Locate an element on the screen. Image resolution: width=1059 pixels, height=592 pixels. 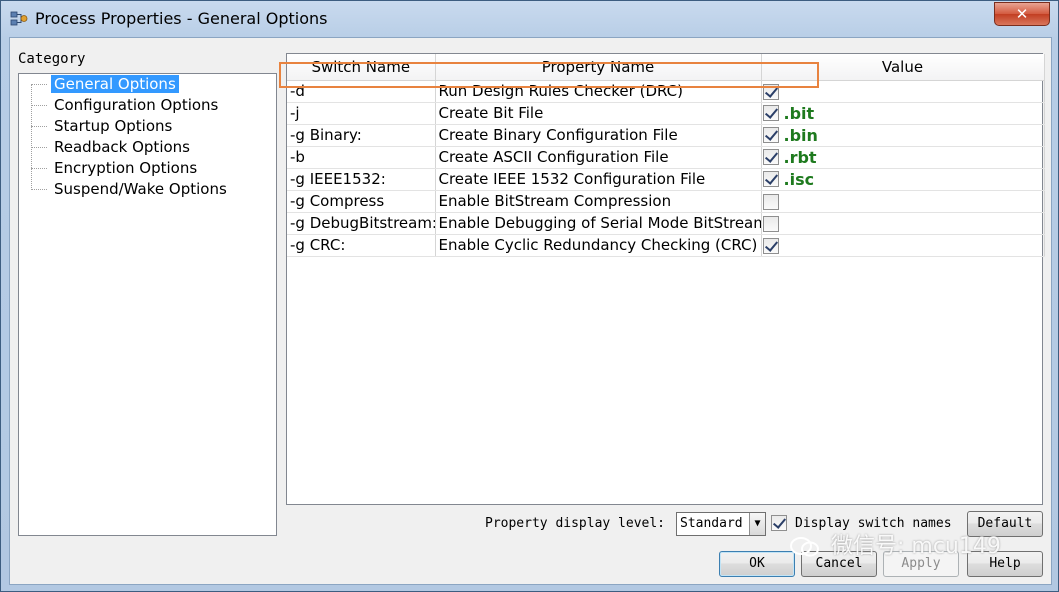
table-row: -b Create ASCII Configuration File .rbt is located at coordinates (666, 157).